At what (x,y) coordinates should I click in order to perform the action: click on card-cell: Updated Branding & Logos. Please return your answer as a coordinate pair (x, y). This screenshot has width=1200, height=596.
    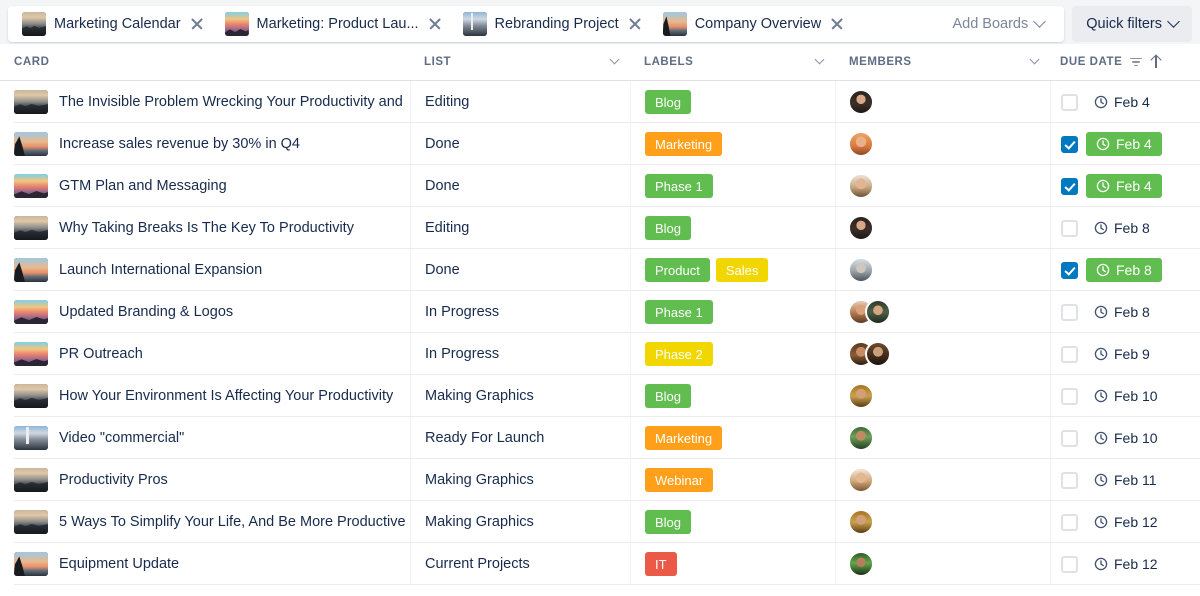
    Looking at the image, I should click on (205, 312).